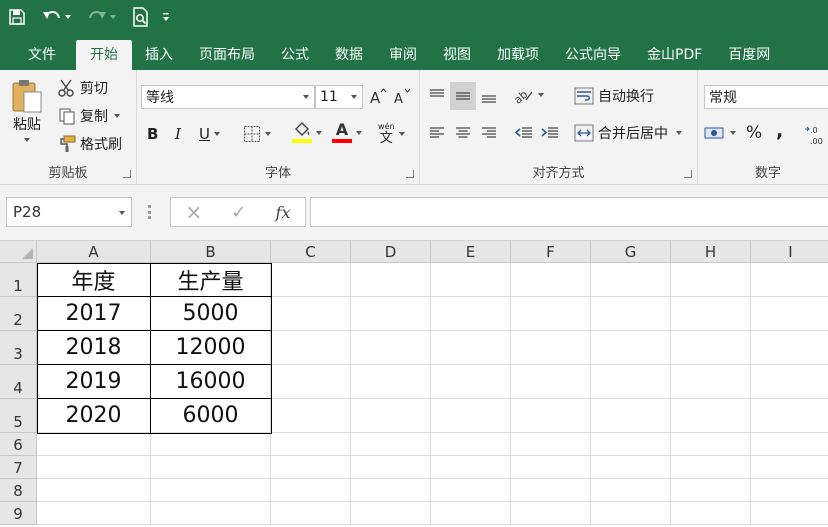  Describe the element at coordinates (306, 97) in the screenshot. I see `font-name-dropdown-icon` at that location.